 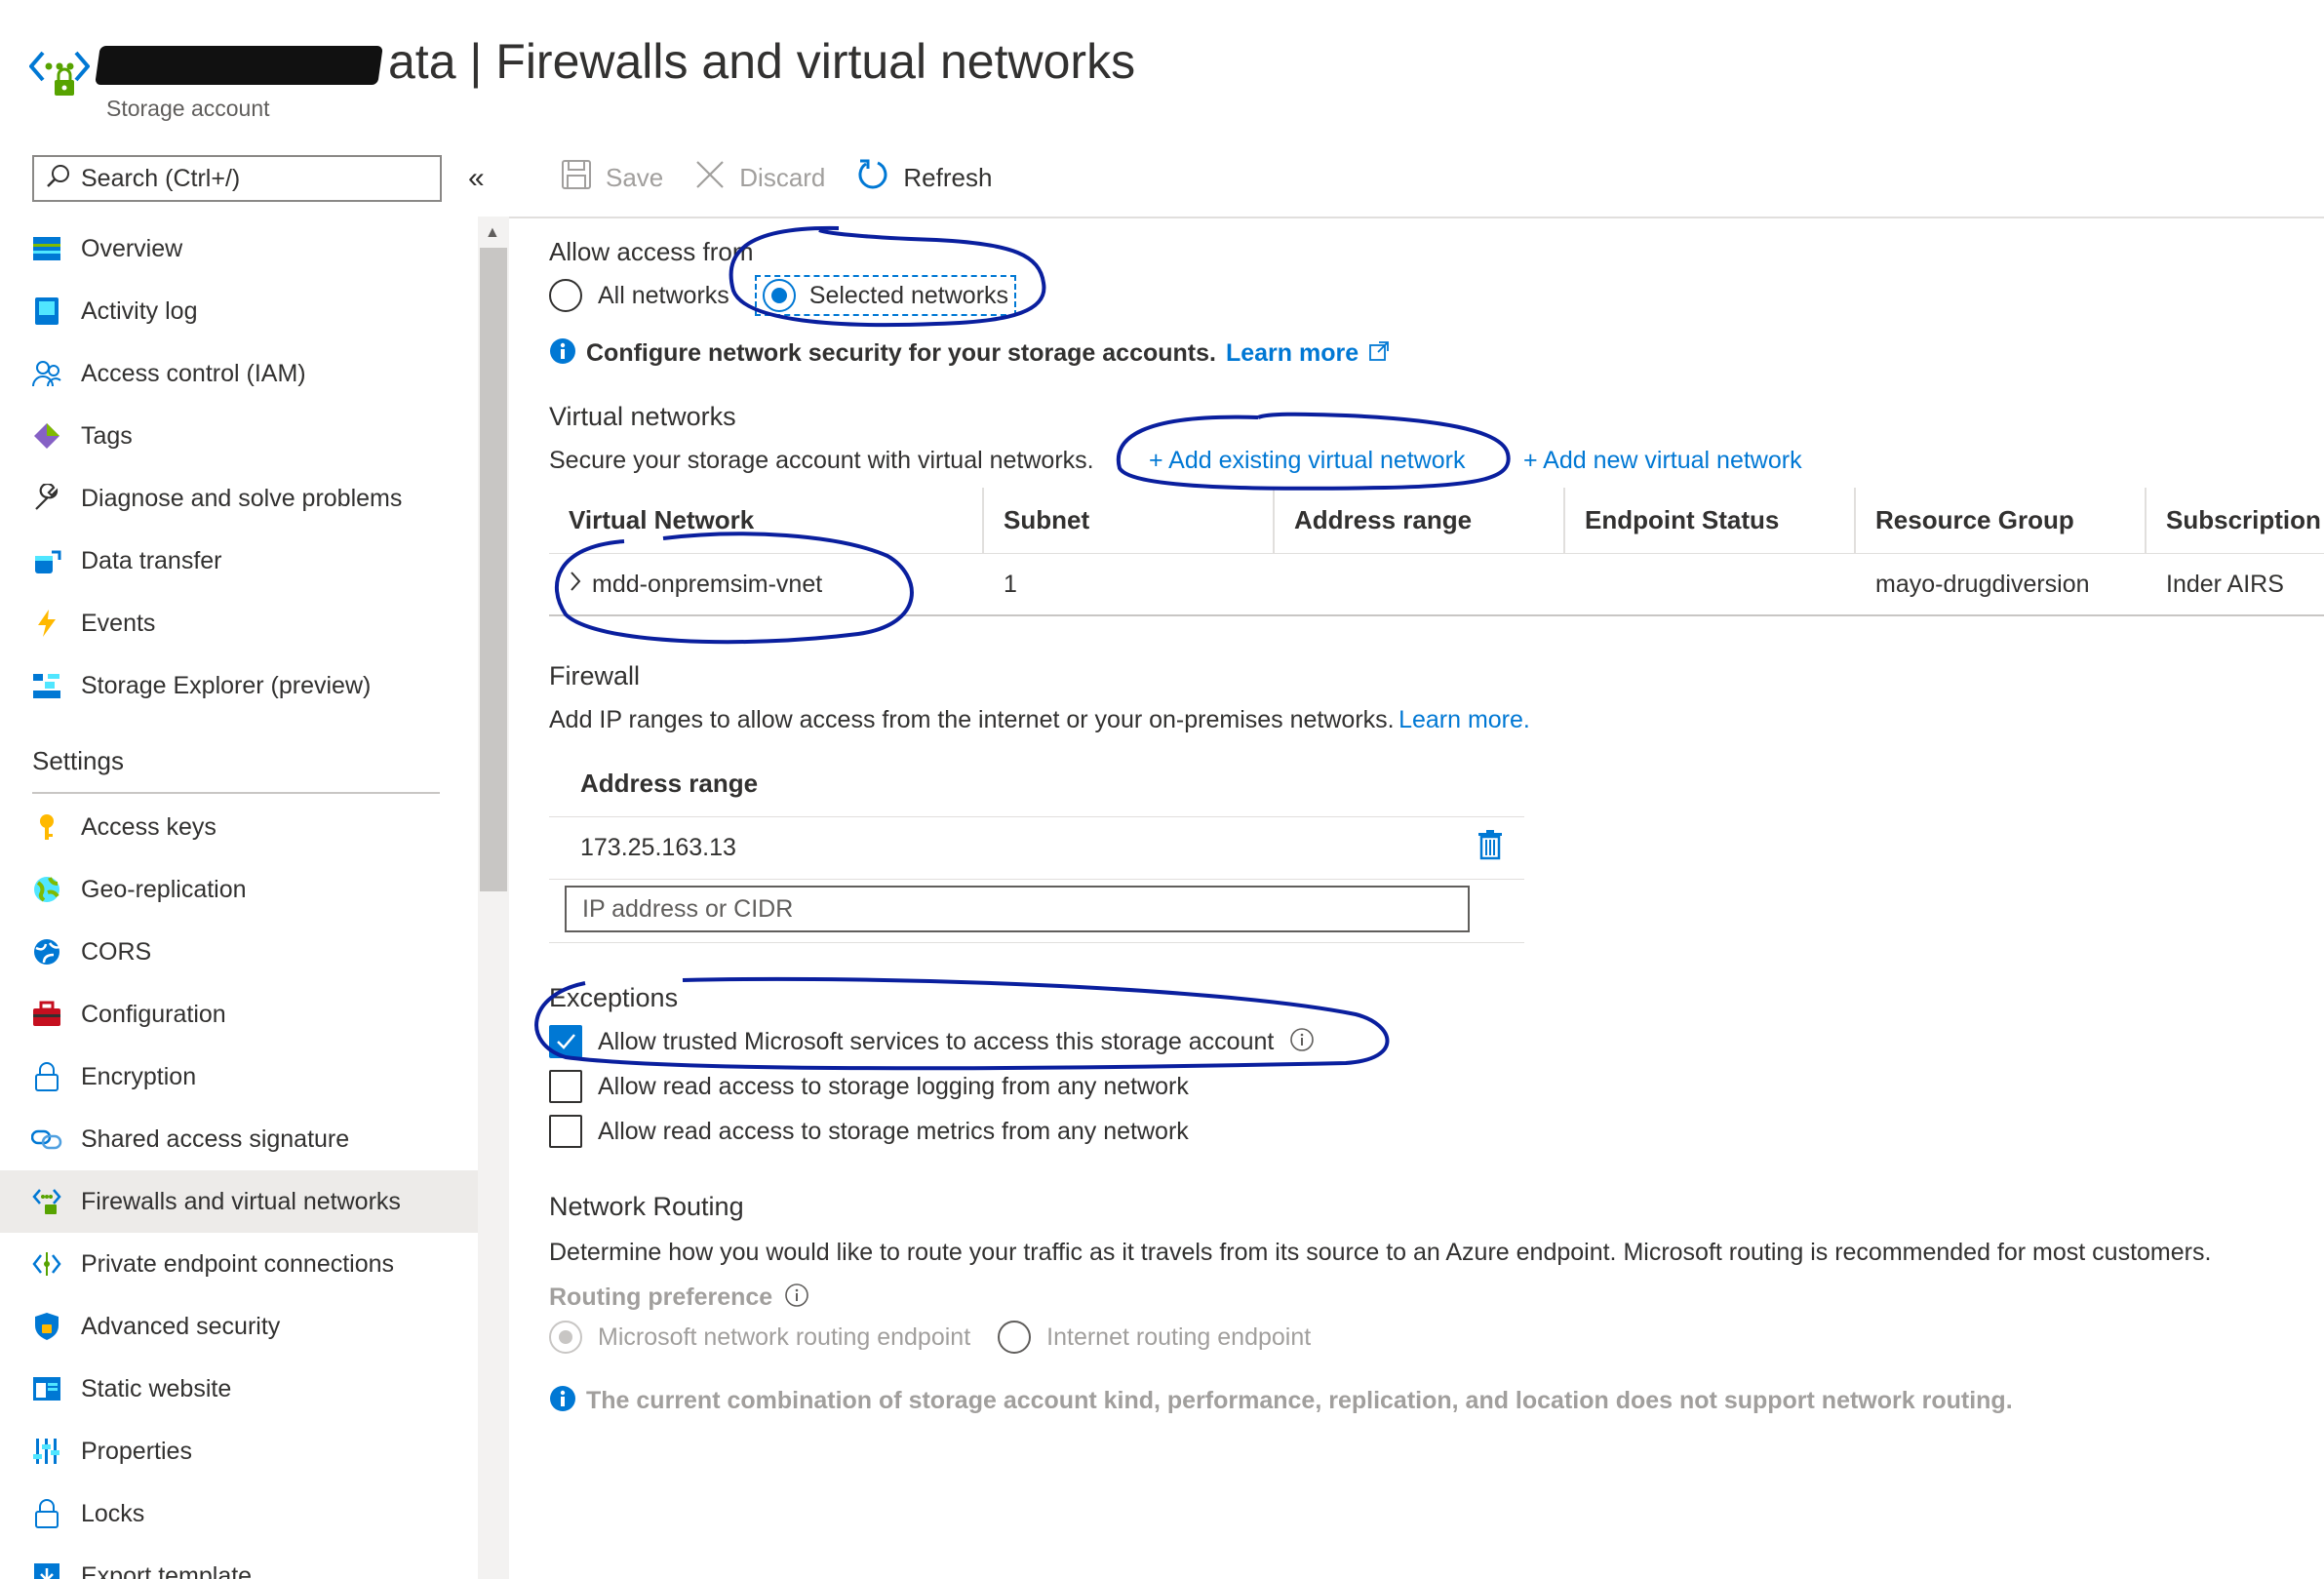 I want to click on sidebar-item-label: CORS, so click(x=116, y=951).